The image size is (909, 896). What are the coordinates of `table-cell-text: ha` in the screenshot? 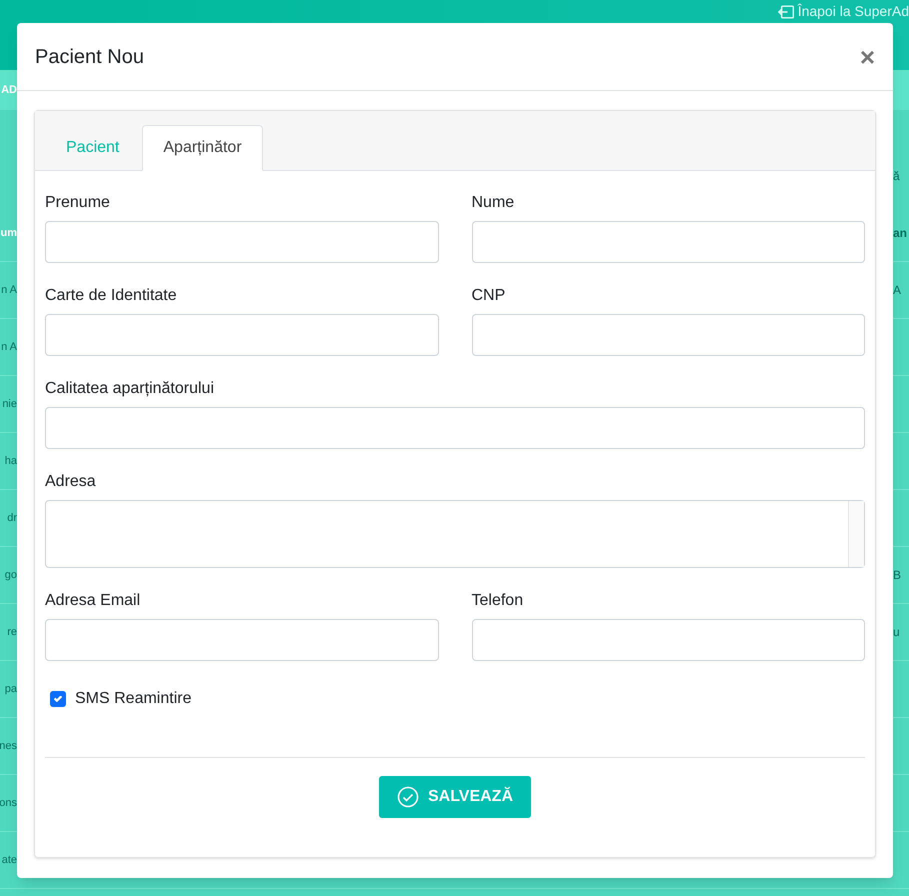 It's located at (10, 461).